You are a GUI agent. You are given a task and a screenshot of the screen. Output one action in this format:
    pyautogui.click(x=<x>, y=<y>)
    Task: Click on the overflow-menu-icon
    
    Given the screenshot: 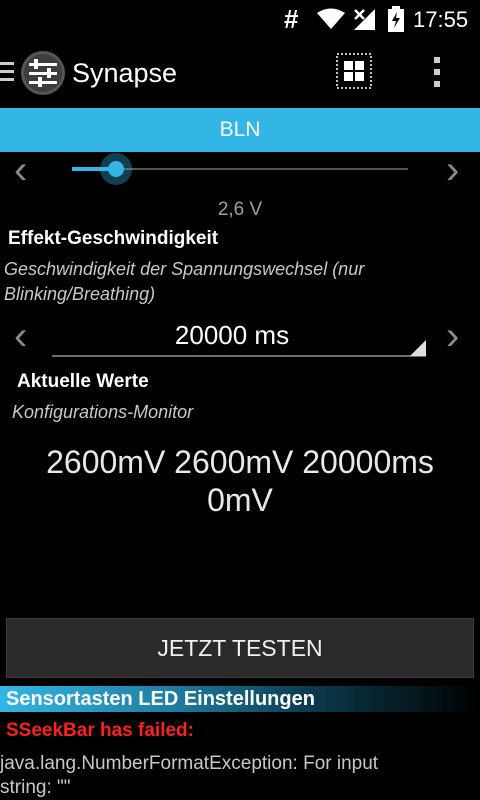 What is the action you would take?
    pyautogui.click(x=437, y=72)
    